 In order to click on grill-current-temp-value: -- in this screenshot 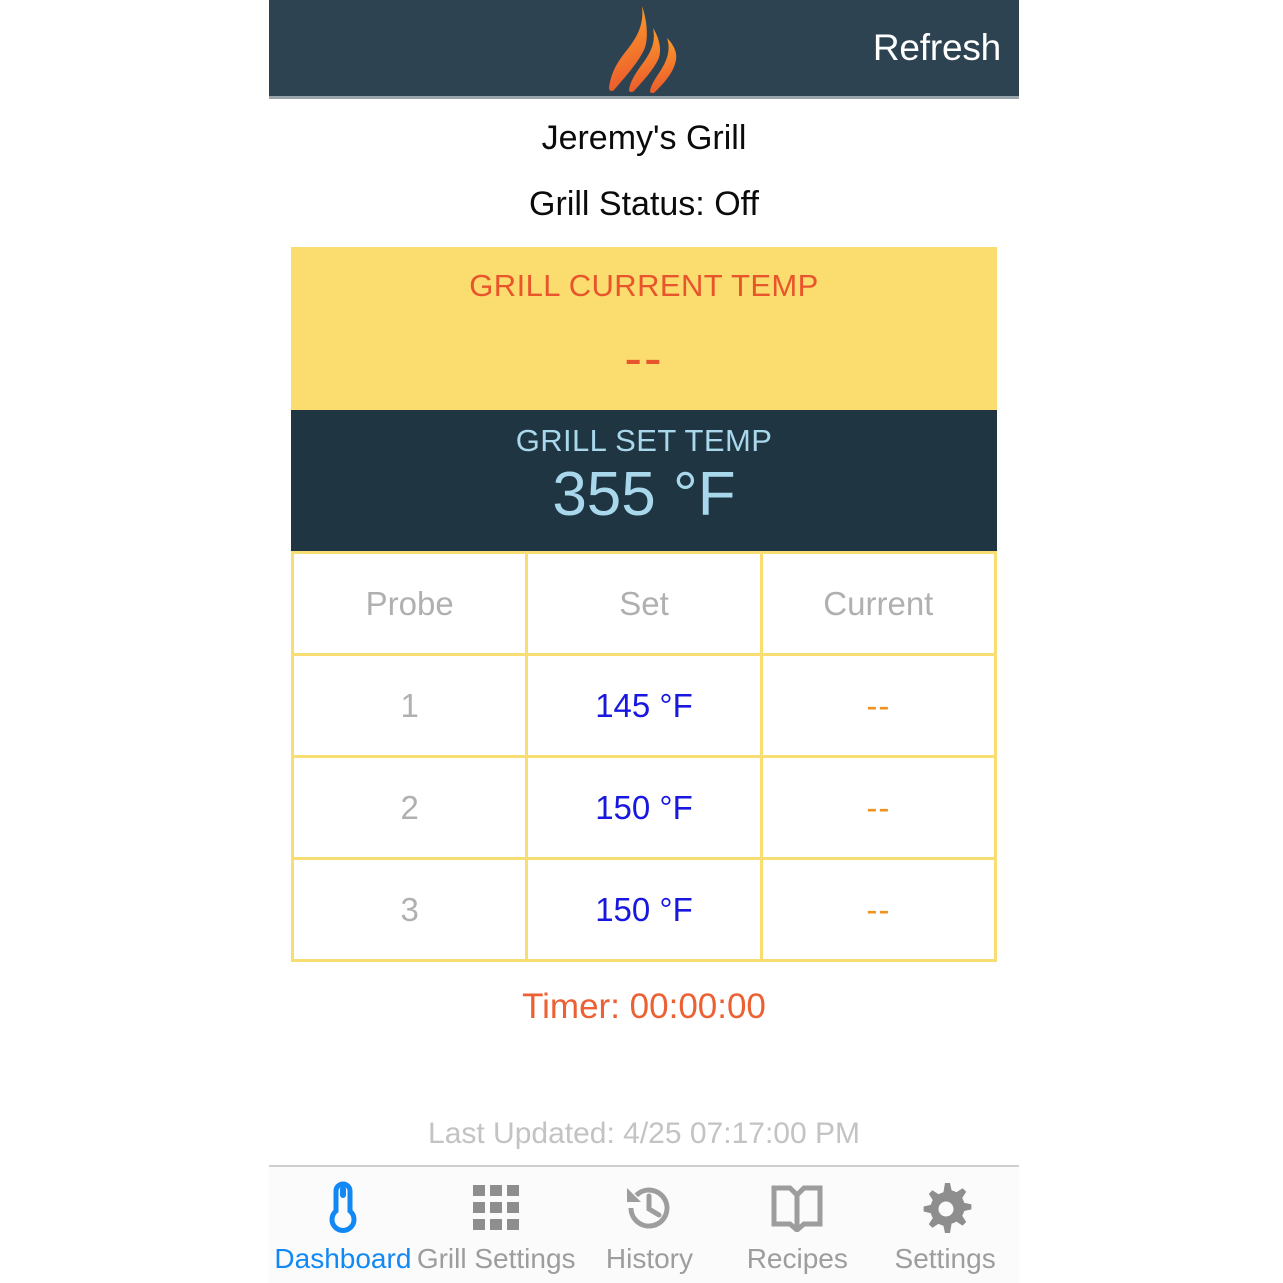, I will do `click(644, 358)`.